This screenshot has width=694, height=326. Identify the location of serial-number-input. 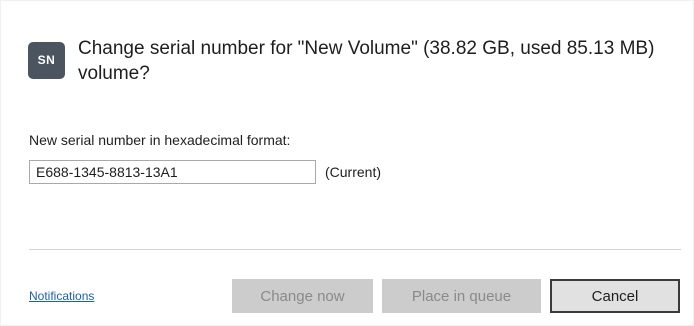
(172, 172).